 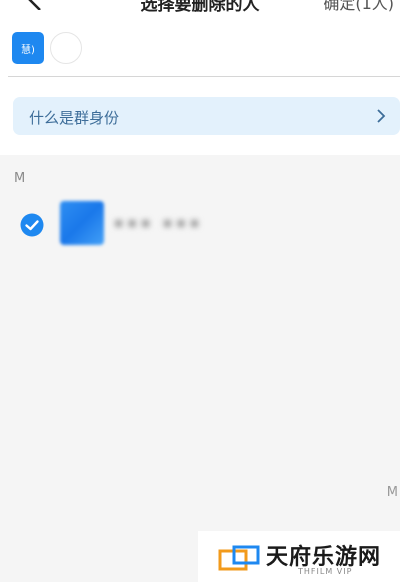 I want to click on checked-circle-icon, so click(x=32, y=225).